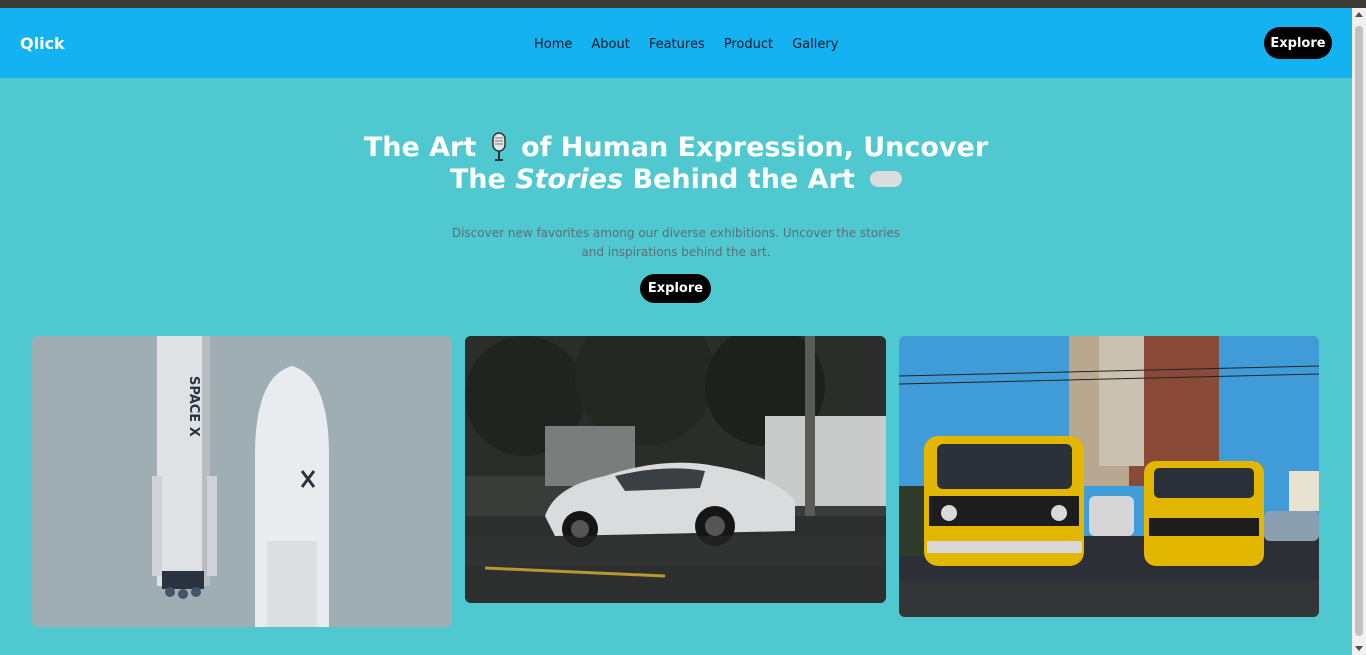 This screenshot has width=1366, height=655. I want to click on hero-title-part4: Behind the Art, so click(743, 179).